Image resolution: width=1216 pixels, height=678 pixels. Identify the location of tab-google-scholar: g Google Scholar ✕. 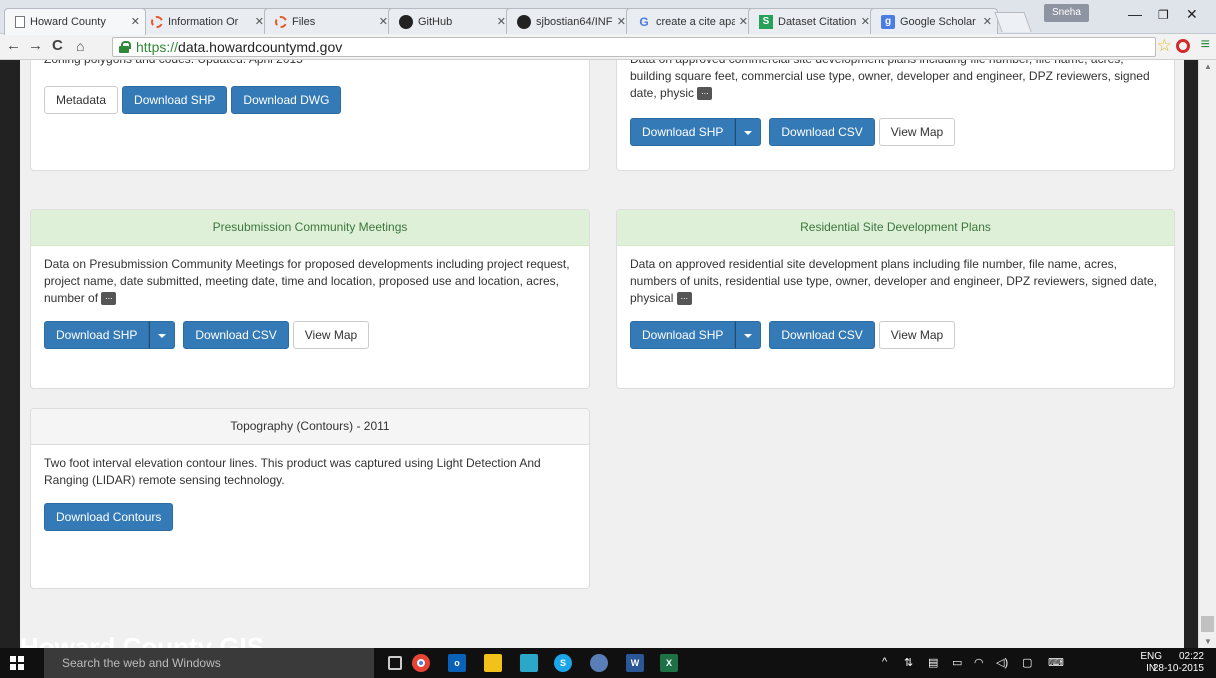
(934, 21).